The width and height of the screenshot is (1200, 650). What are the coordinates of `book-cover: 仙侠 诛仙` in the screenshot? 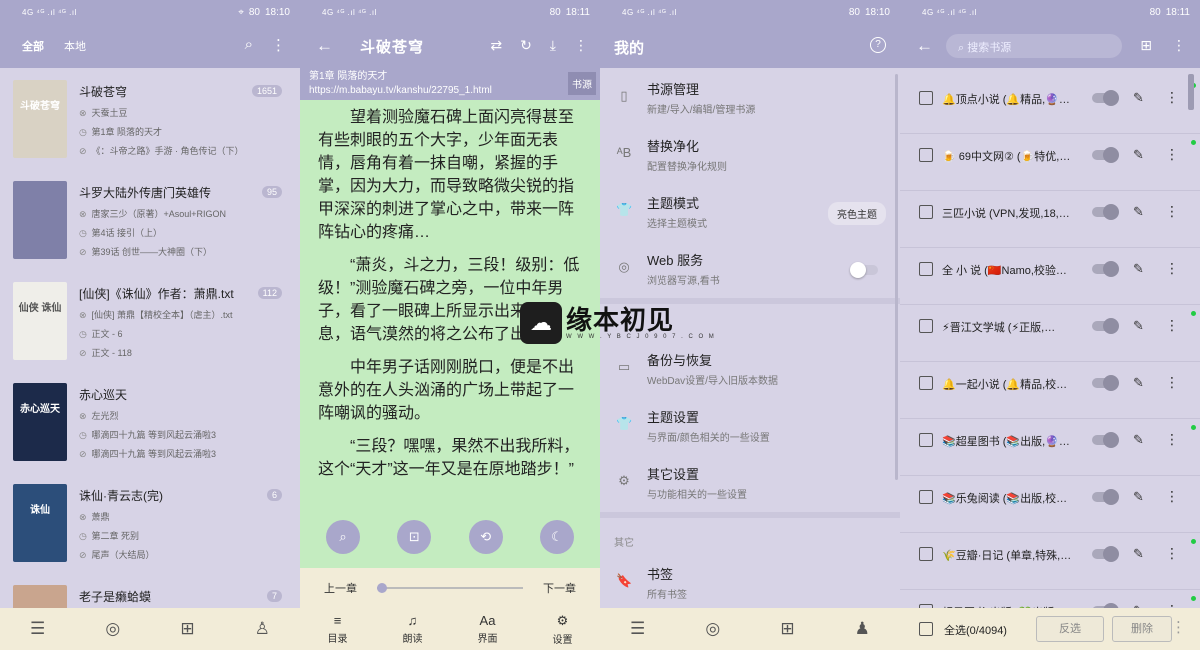 It's located at (40, 321).